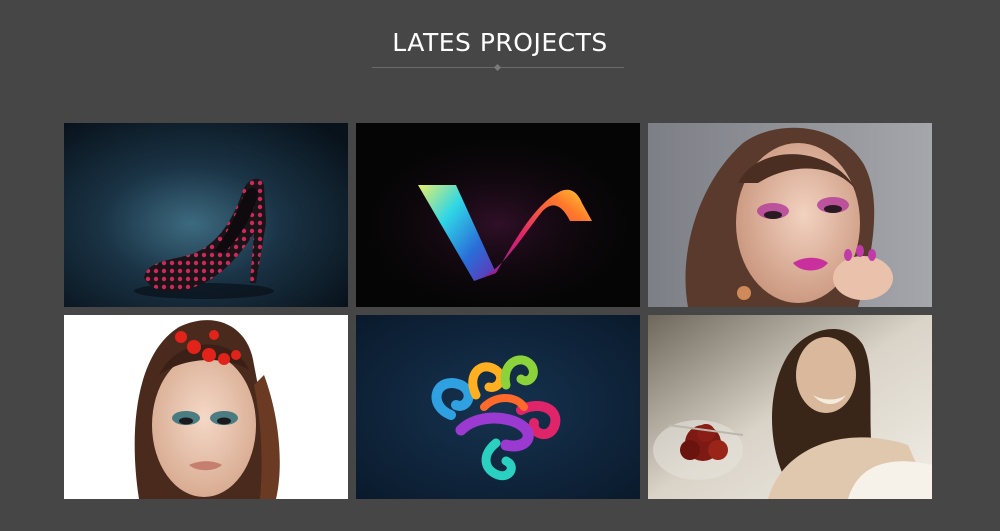  I want to click on hair-portrait-image, so click(206, 407).